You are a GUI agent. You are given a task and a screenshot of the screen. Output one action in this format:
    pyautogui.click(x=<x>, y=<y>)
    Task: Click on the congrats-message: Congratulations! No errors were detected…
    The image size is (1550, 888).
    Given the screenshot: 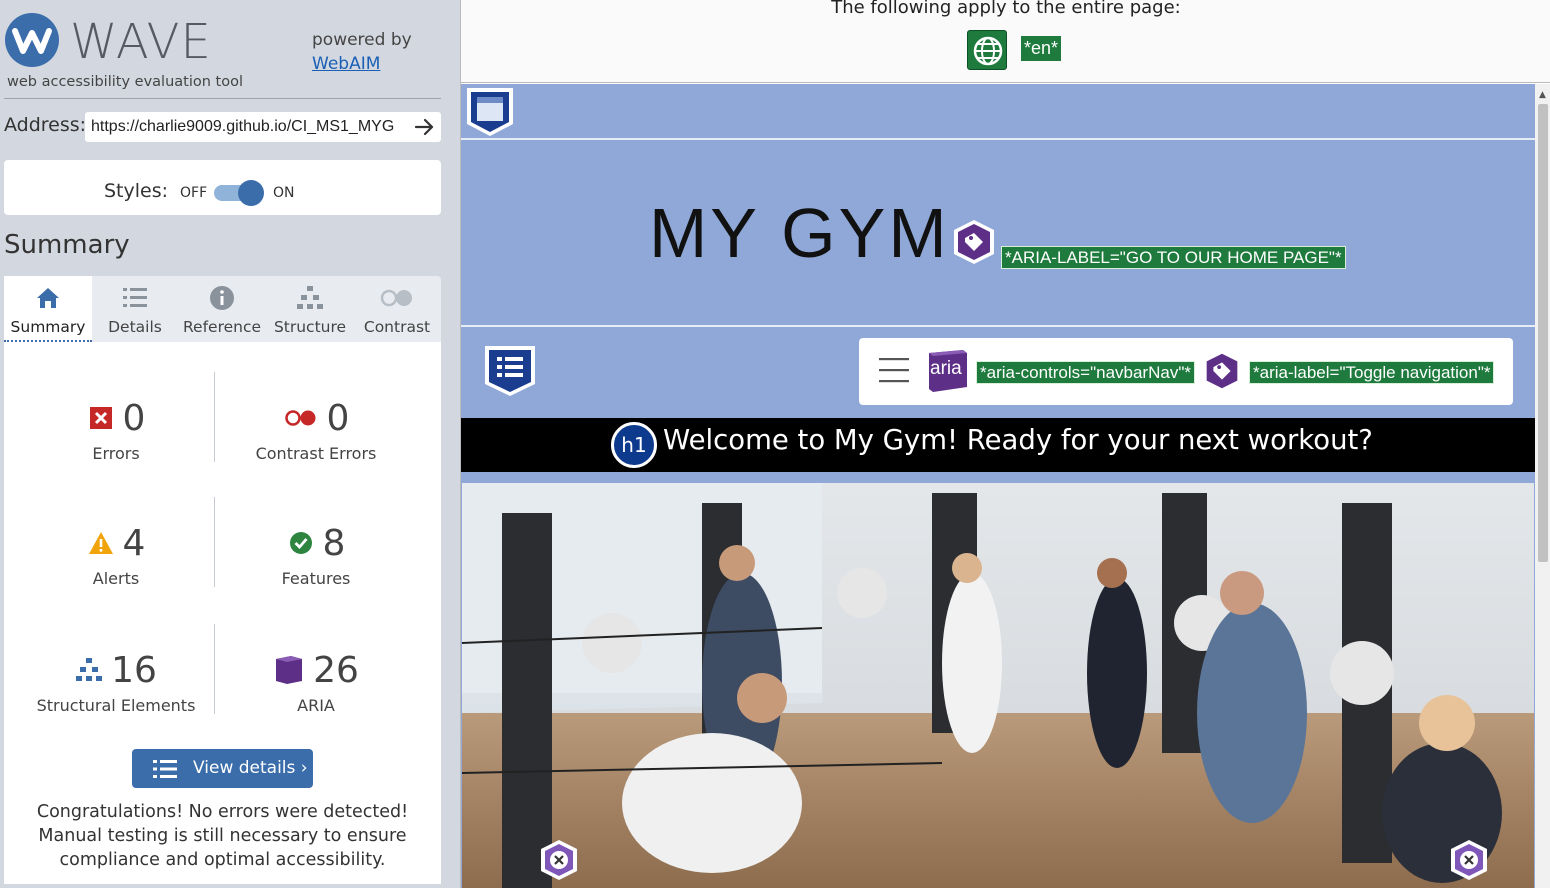 What is the action you would take?
    pyautogui.click(x=222, y=836)
    